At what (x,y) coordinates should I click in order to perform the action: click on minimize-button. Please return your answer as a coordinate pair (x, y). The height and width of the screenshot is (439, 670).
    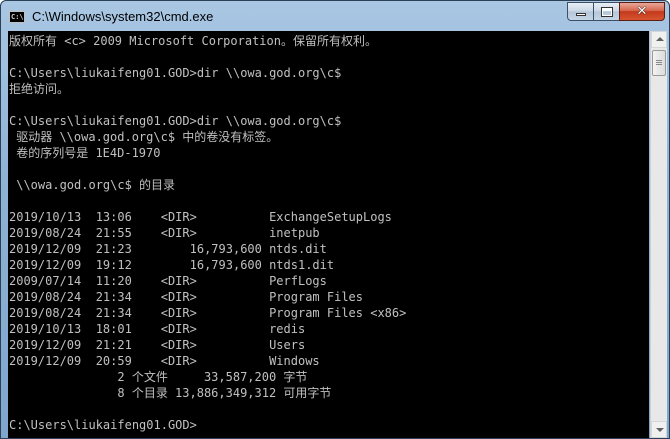
    Looking at the image, I should click on (580, 11).